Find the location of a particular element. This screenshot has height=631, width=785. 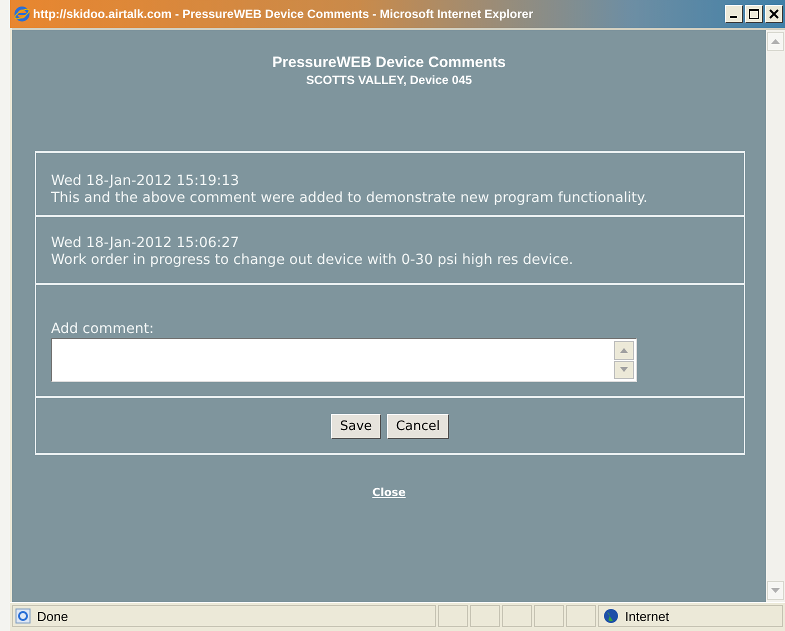

comment-text: This and the above comment were added to demonstrate new program functionality. is located at coordinates (350, 198).